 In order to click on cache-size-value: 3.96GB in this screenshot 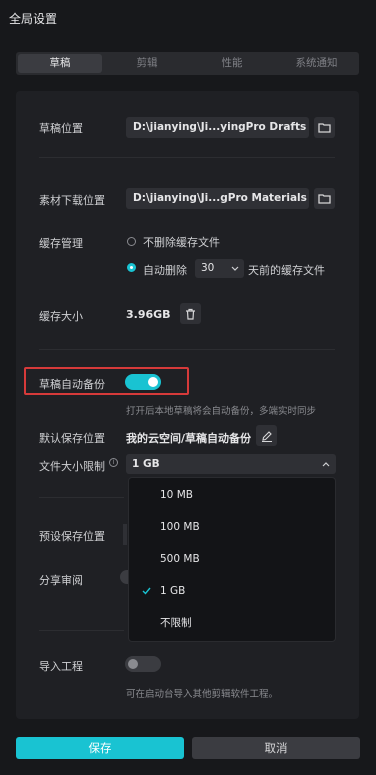, I will do `click(148, 314)`.